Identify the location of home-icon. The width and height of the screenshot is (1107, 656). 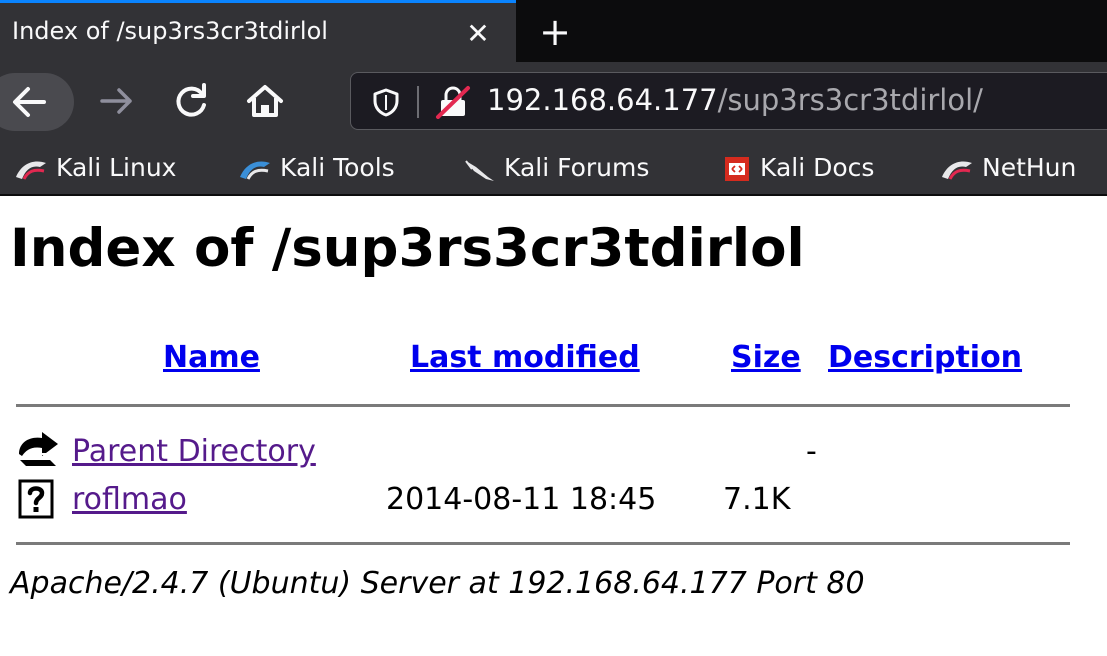
(265, 101).